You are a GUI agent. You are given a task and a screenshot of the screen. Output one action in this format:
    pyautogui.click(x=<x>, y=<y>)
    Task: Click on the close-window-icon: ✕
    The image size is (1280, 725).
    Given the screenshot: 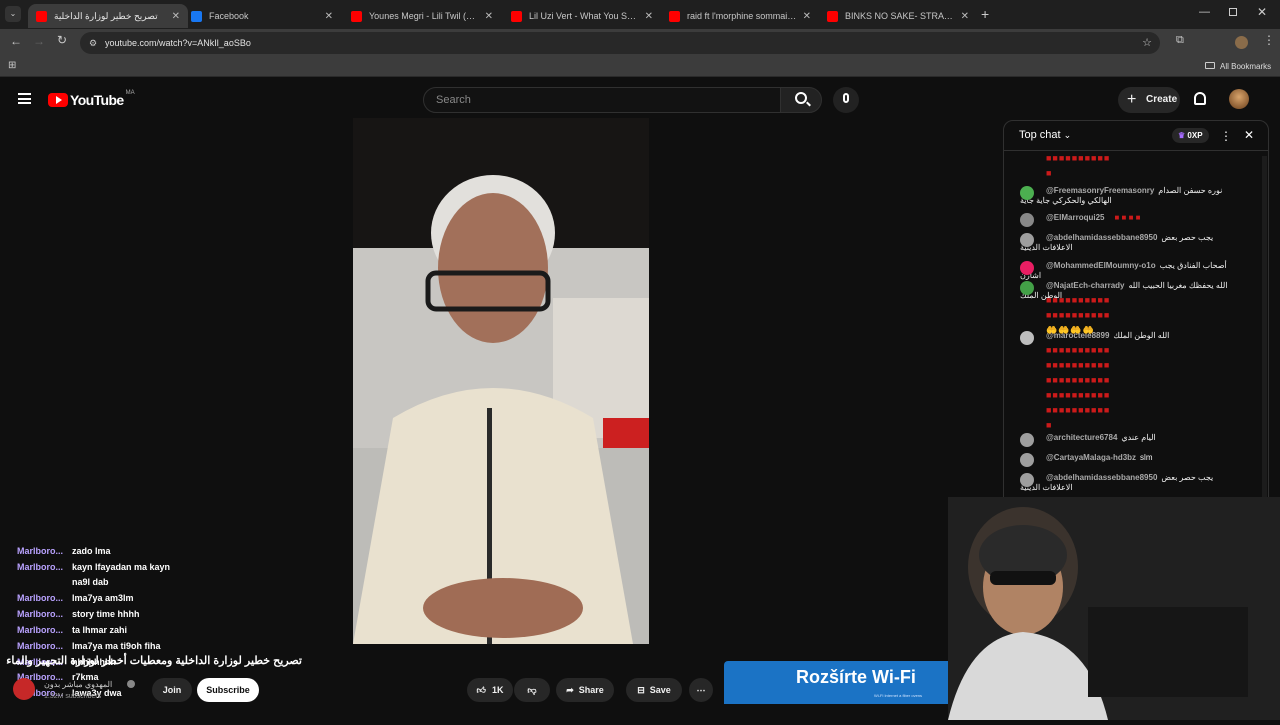 What is the action you would take?
    pyautogui.click(x=1262, y=12)
    